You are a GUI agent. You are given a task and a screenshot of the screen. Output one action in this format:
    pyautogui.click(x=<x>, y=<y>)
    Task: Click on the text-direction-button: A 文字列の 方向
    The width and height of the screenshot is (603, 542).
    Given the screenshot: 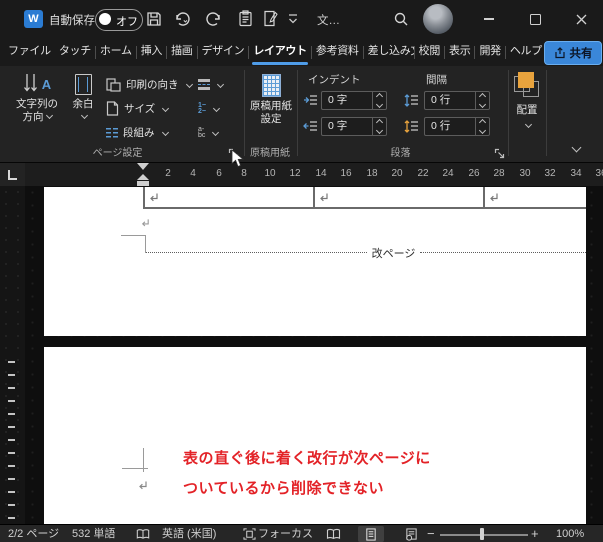 What is the action you would take?
    pyautogui.click(x=37, y=97)
    